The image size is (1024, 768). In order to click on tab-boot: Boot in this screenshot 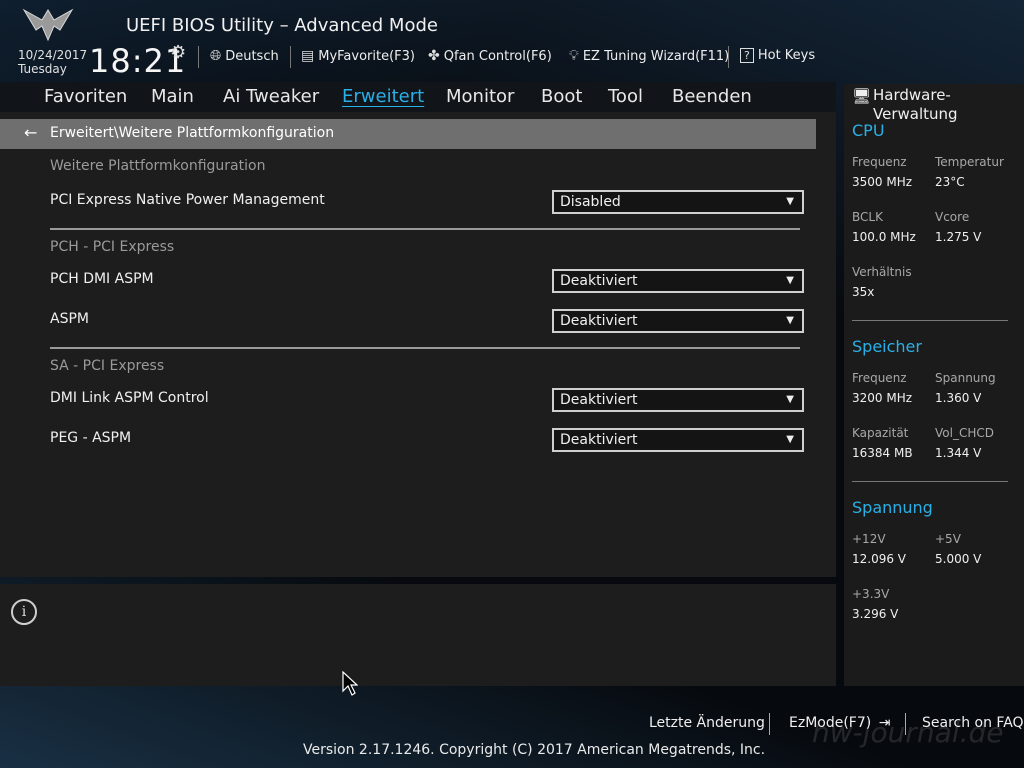, I will do `click(561, 96)`.